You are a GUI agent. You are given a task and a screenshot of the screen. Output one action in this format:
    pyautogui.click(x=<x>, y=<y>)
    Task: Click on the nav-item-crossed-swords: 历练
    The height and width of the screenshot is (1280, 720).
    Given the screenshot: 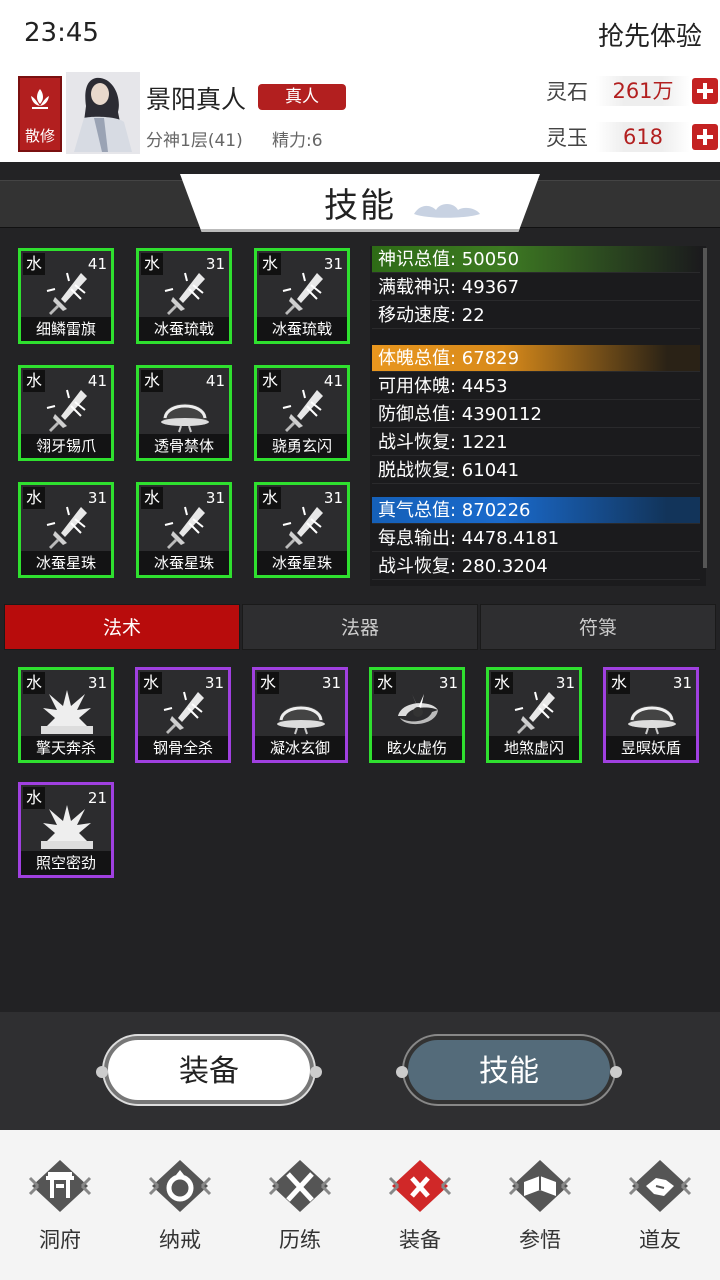 What is the action you would take?
    pyautogui.click(x=300, y=1205)
    